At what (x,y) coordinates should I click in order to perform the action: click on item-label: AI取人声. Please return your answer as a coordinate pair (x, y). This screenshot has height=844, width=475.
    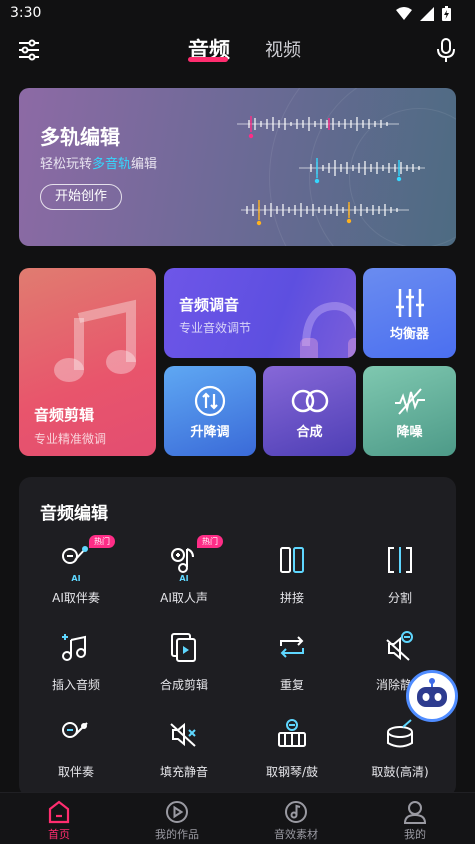
    Looking at the image, I should click on (184, 598).